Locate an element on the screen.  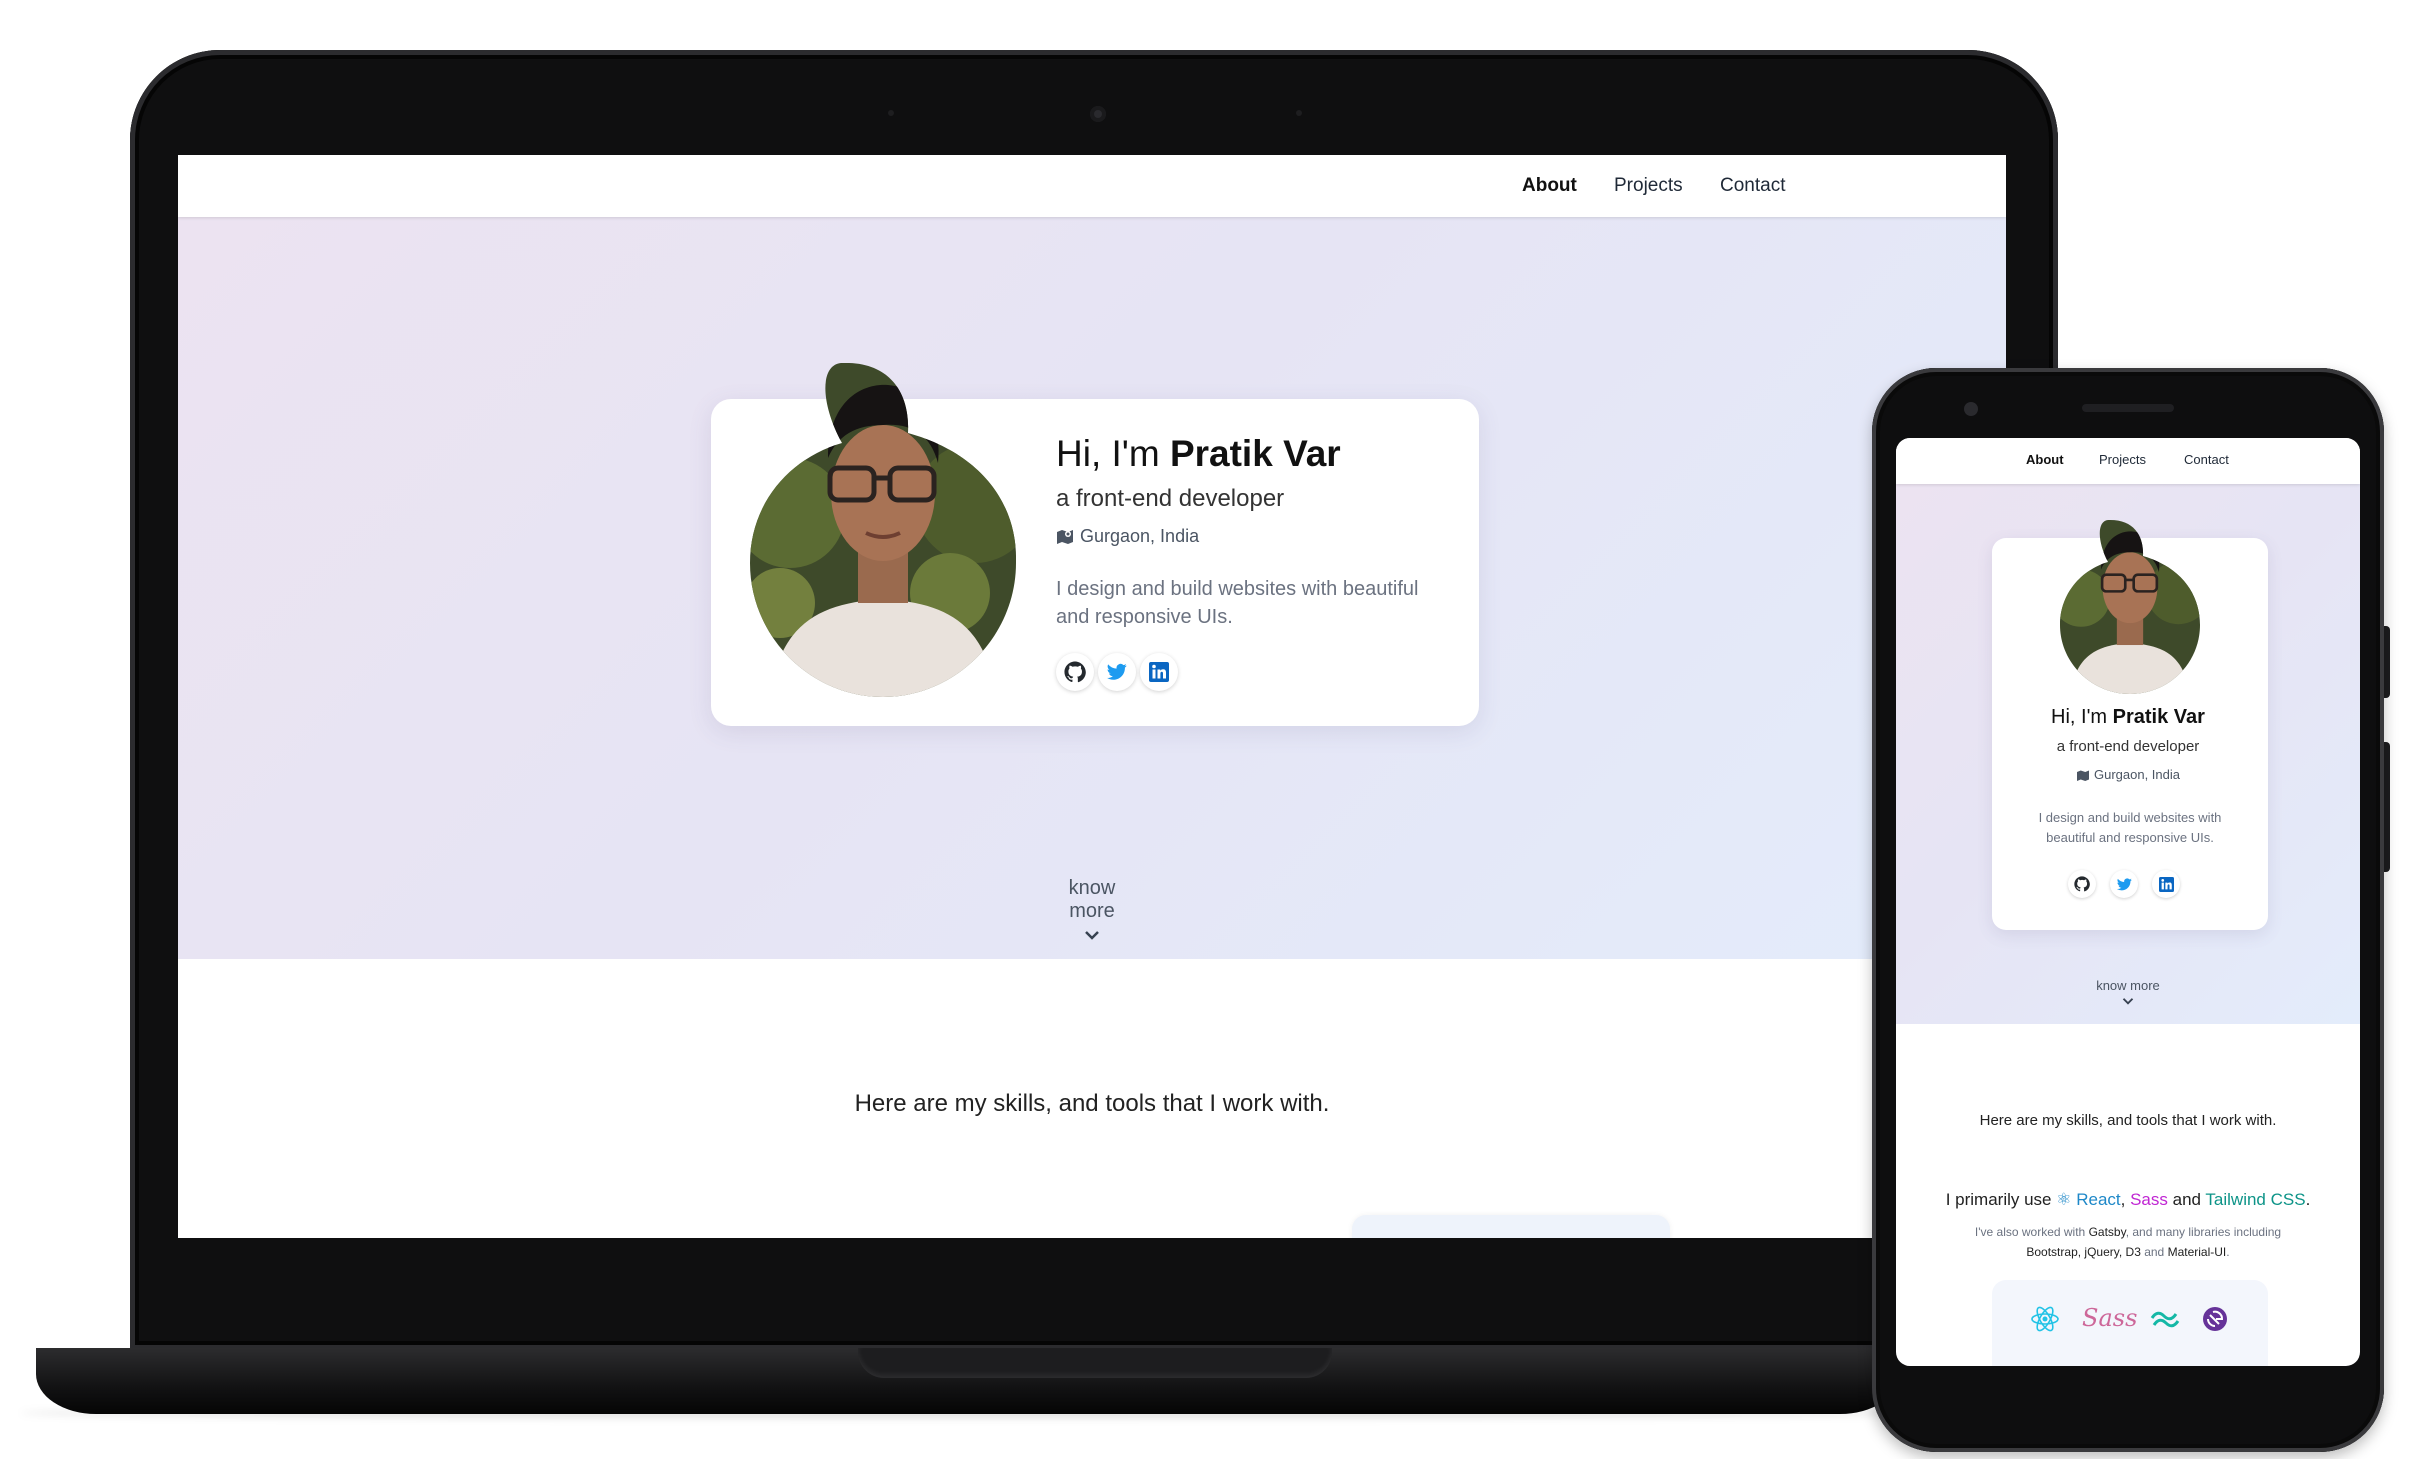
also-prefix: I've also worked with is located at coordinates (2031, 1232).